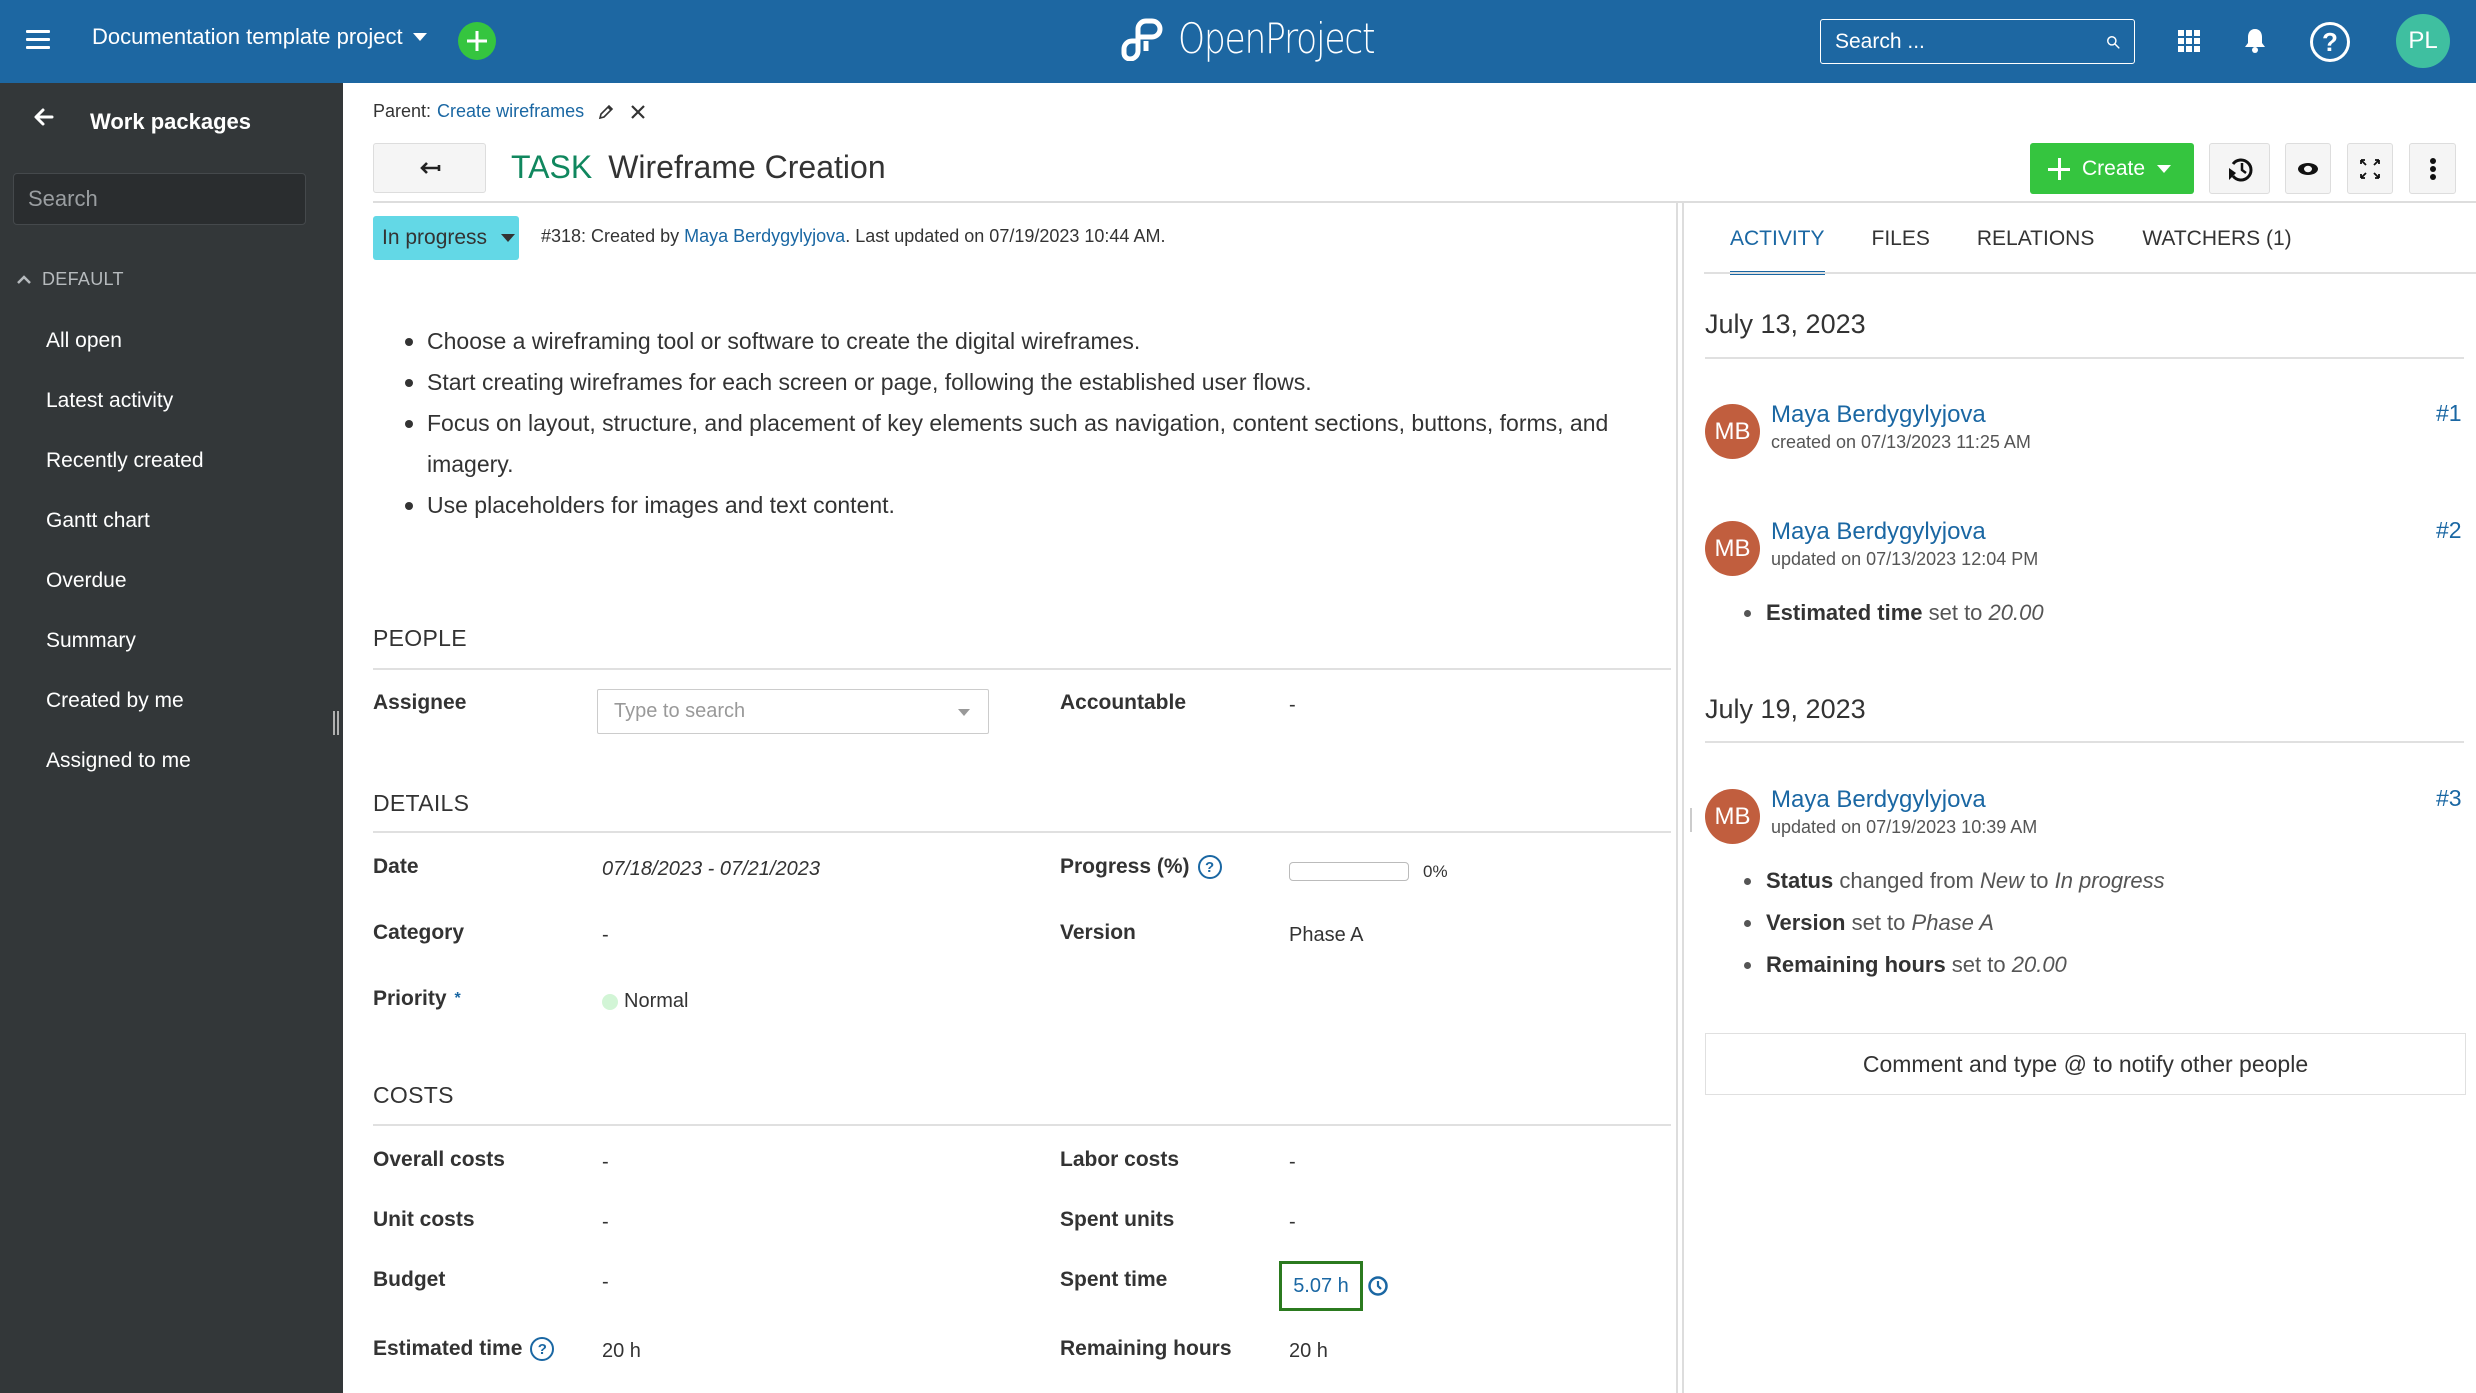 This screenshot has height=1393, width=2476. I want to click on log-time-clock-icon, so click(1378, 1286).